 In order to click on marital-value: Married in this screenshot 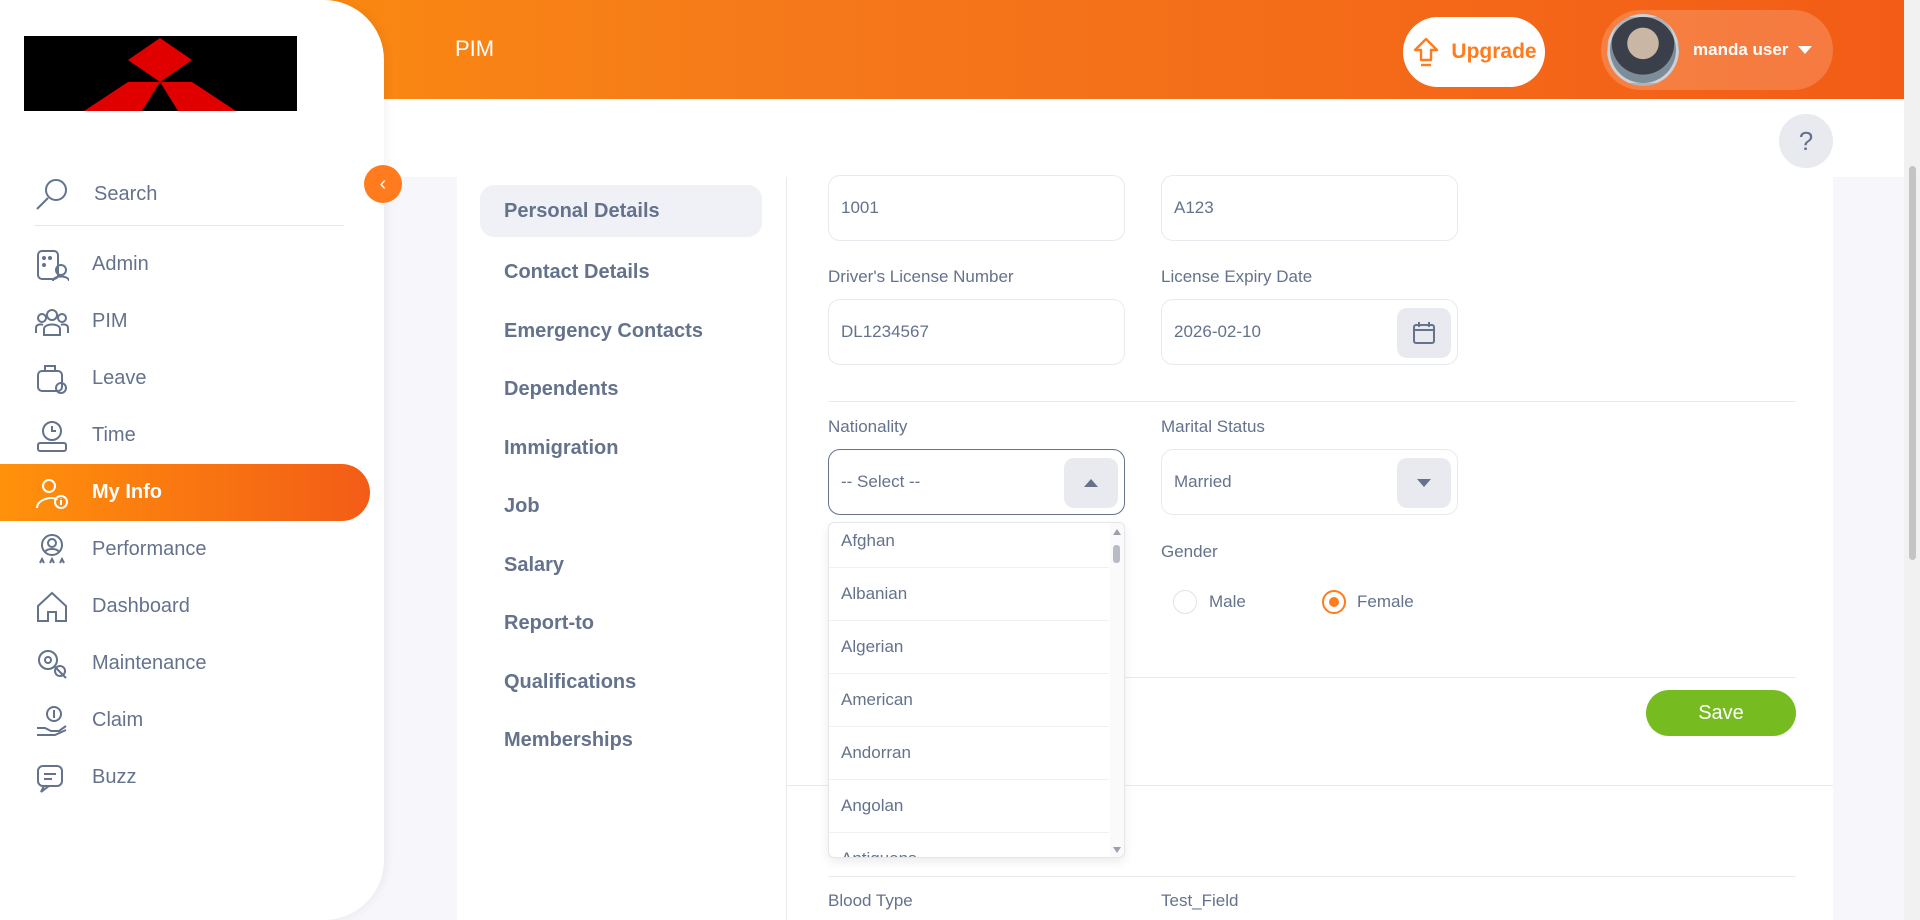, I will do `click(1203, 481)`.